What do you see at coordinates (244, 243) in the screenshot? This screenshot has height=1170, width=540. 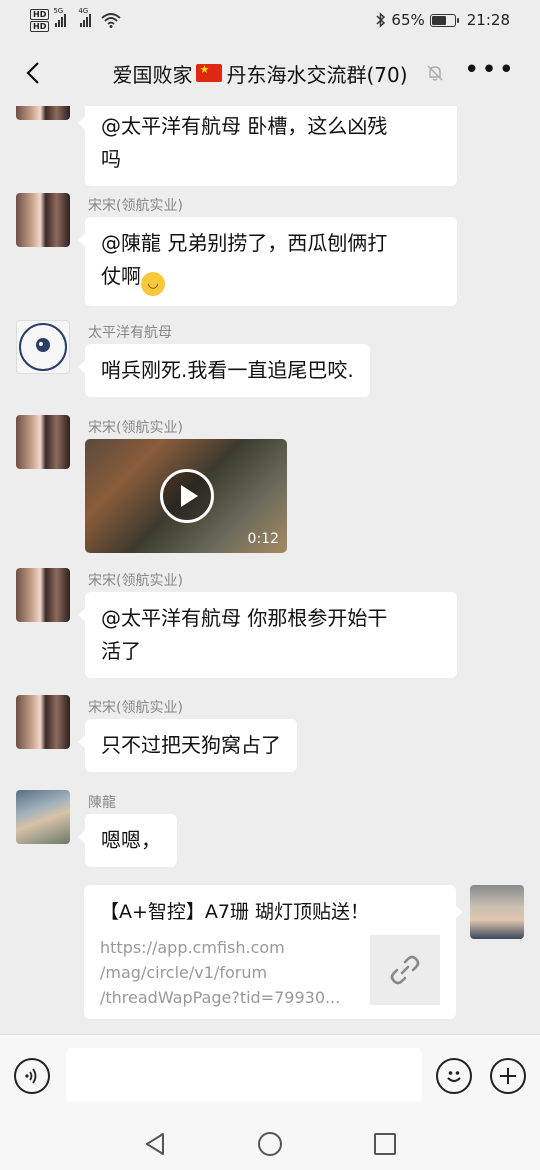 I see `message-text-line: @陳龍 兄弟别捞了，西瓜刨俩打` at bounding box center [244, 243].